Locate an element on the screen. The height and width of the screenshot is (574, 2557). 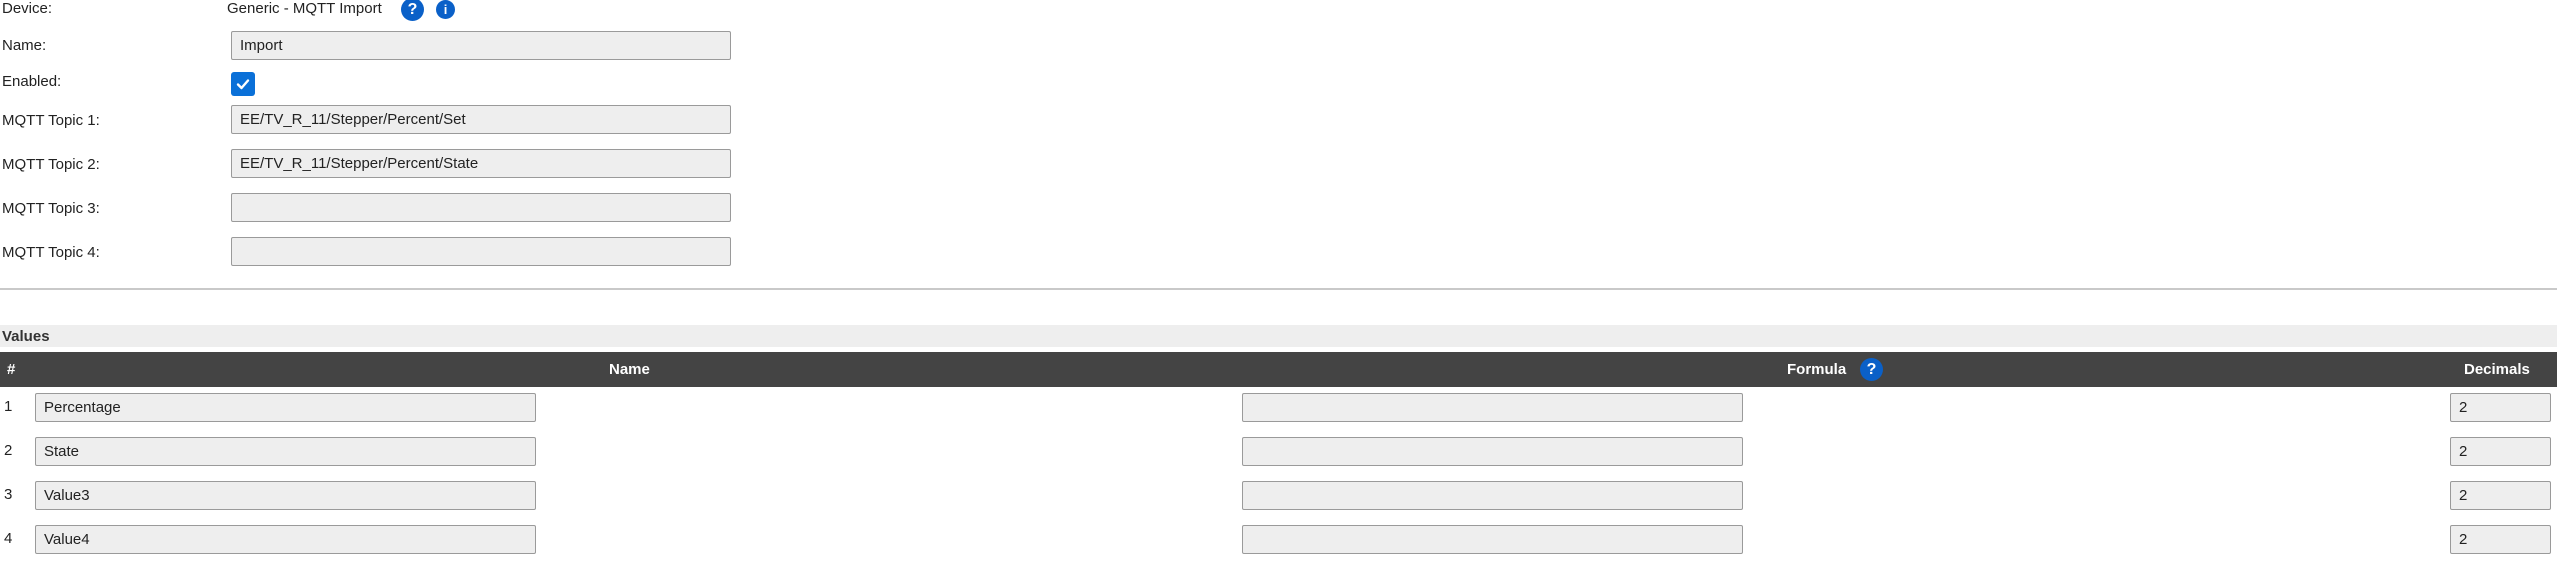
mqtt-topic-3-input is located at coordinates (481, 207).